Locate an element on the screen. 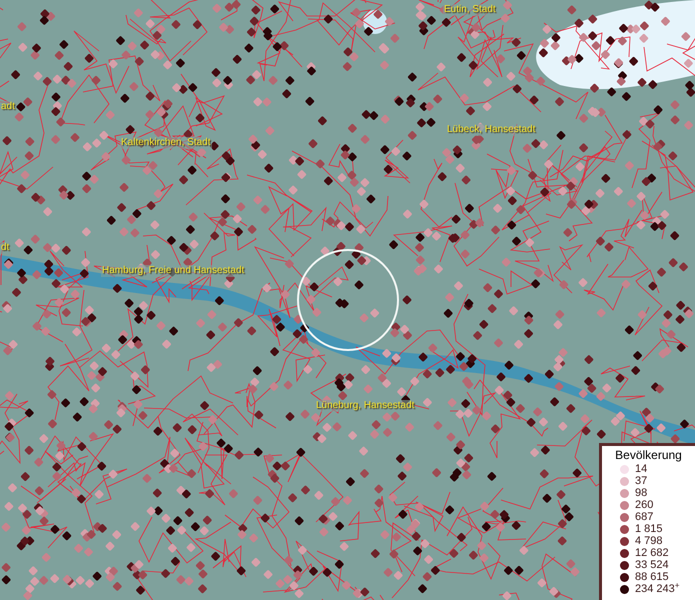 This screenshot has height=600, width=695. legend-value: 88 615 is located at coordinates (652, 577).